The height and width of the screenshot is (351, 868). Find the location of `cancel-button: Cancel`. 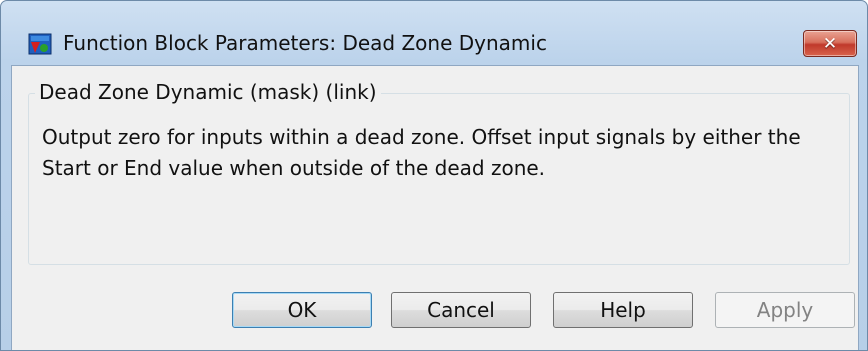

cancel-button: Cancel is located at coordinates (461, 310).